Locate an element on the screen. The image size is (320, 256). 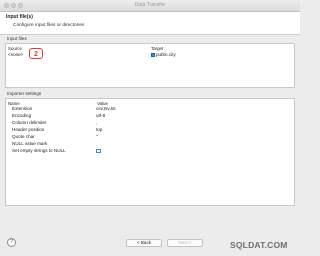
setting-name: Encoding is located at coordinates (22, 115).